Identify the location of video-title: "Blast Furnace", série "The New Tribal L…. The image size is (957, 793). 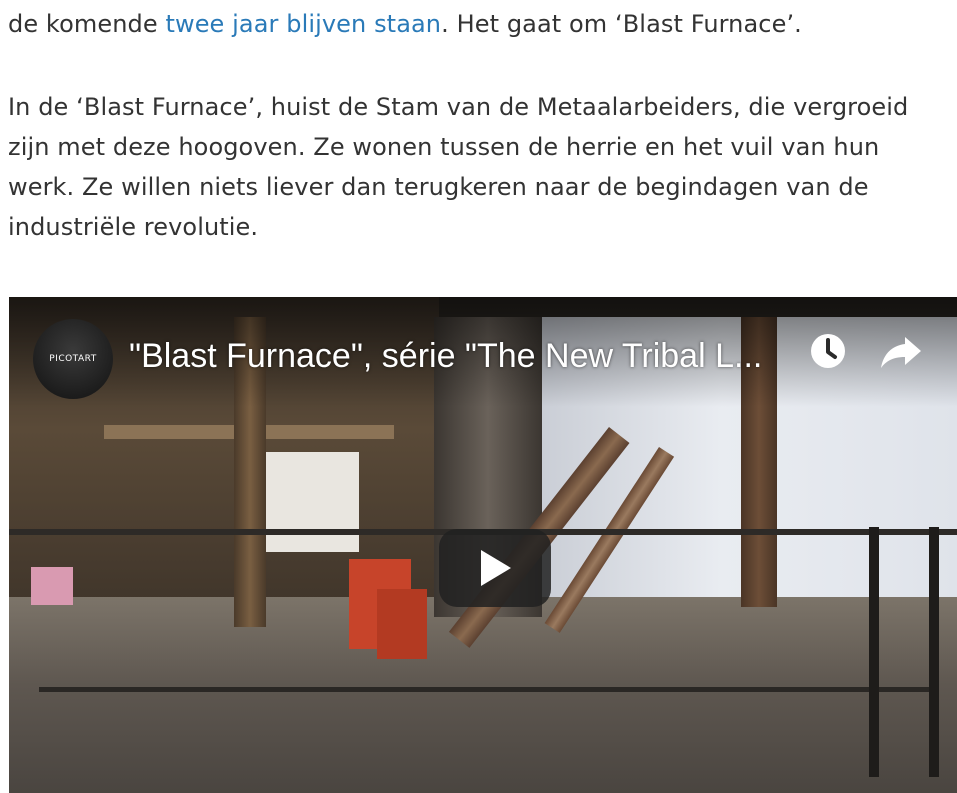
(459, 356).